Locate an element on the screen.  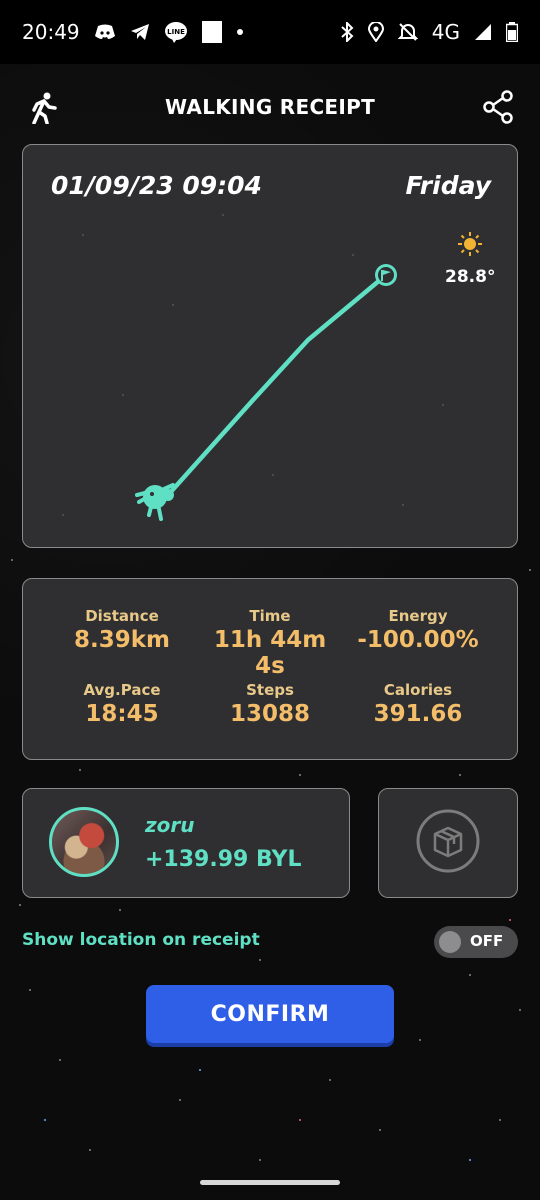
discord-icon is located at coordinates (105, 32).